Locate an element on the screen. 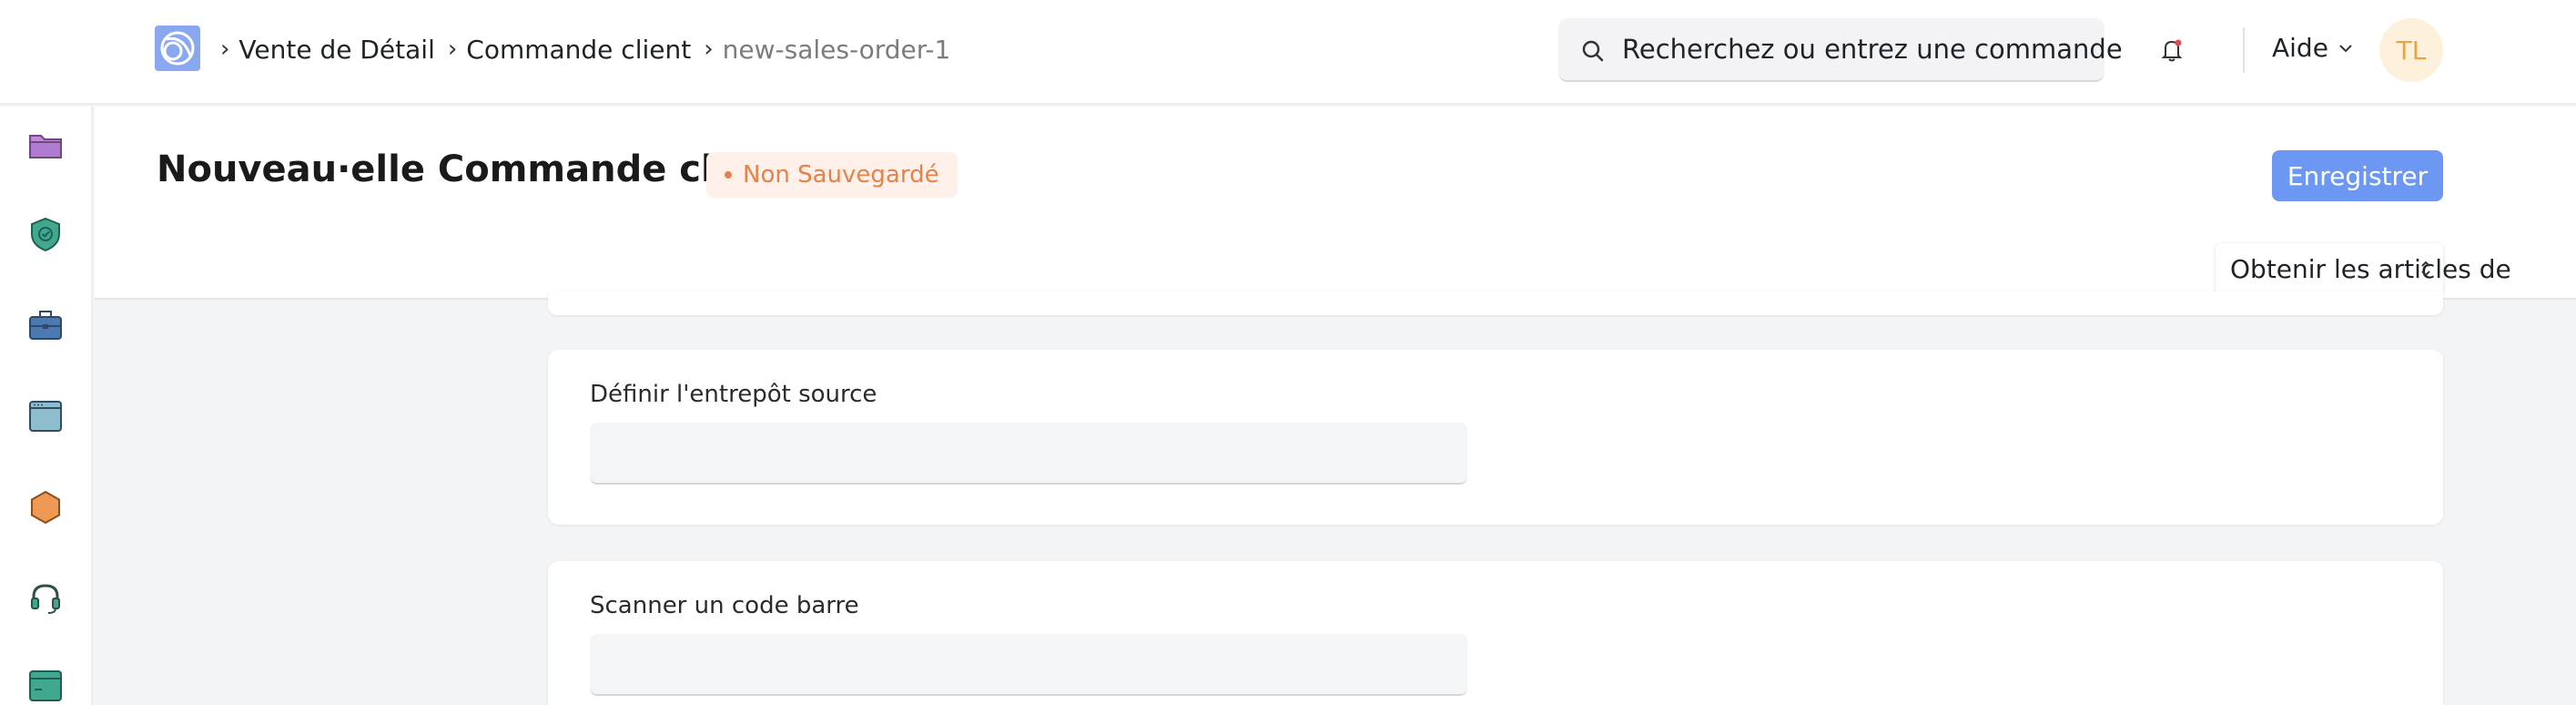 The image size is (2576, 705). get-items-from-select: Obtenir les articles de is located at coordinates (2363, 268).